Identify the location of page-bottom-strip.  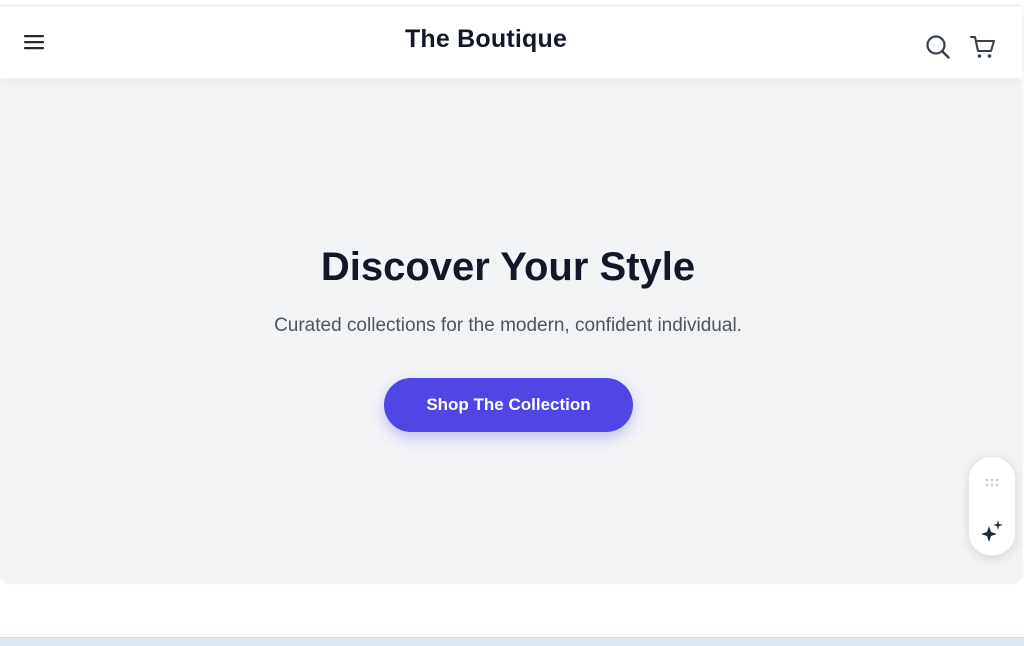
(512, 641).